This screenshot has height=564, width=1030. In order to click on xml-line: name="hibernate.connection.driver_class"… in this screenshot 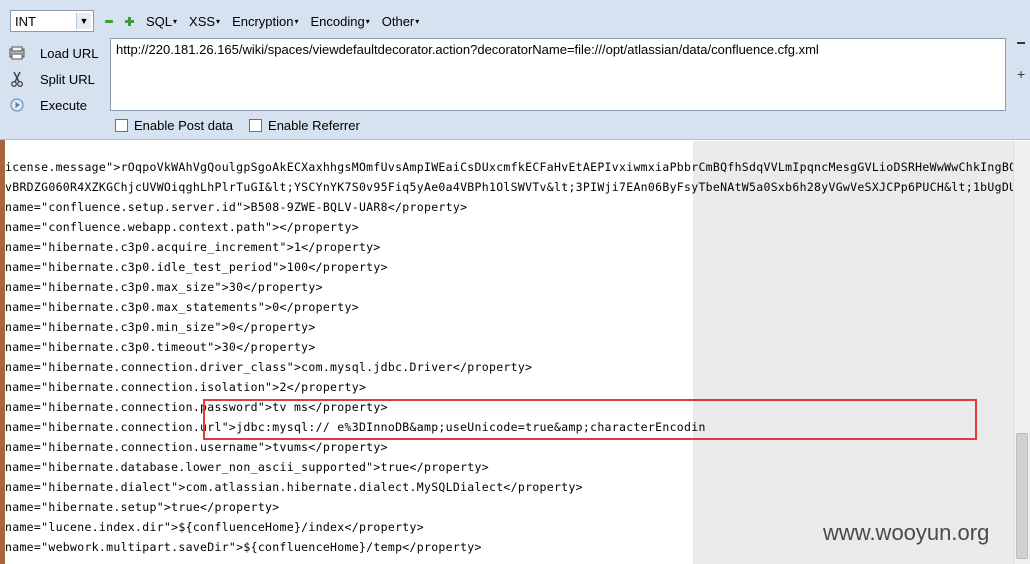, I will do `click(269, 367)`.